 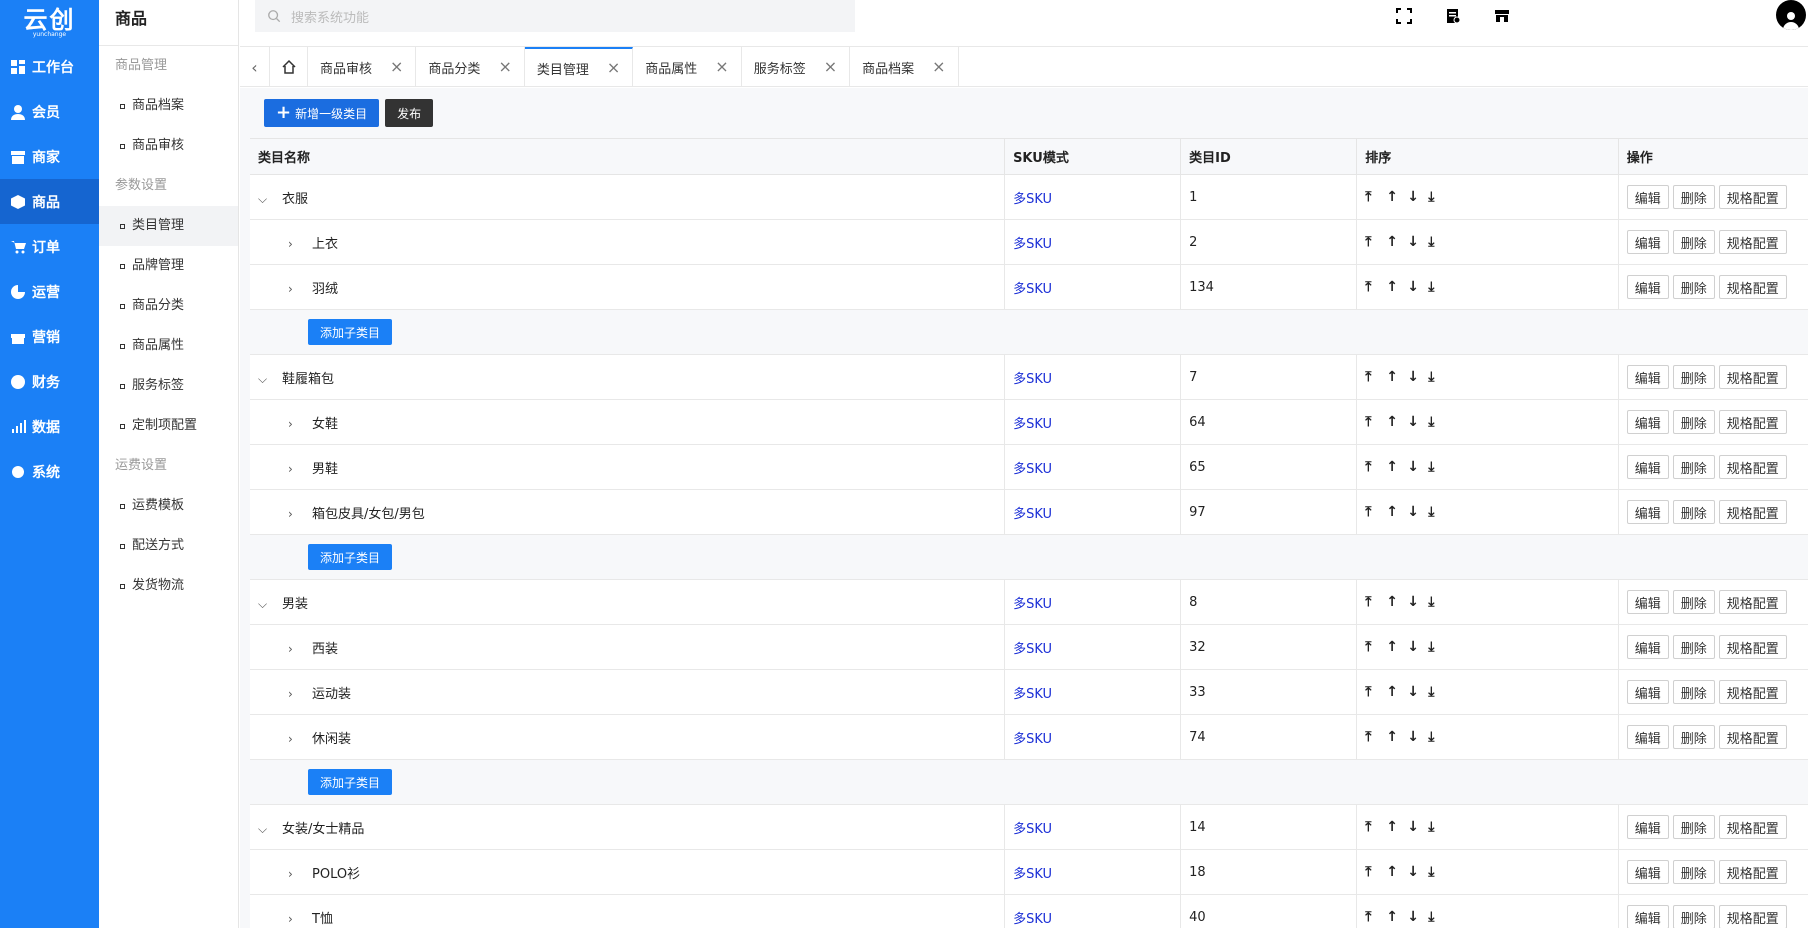 I want to click on add-top-category-button: + 新增一级类目, so click(x=322, y=113).